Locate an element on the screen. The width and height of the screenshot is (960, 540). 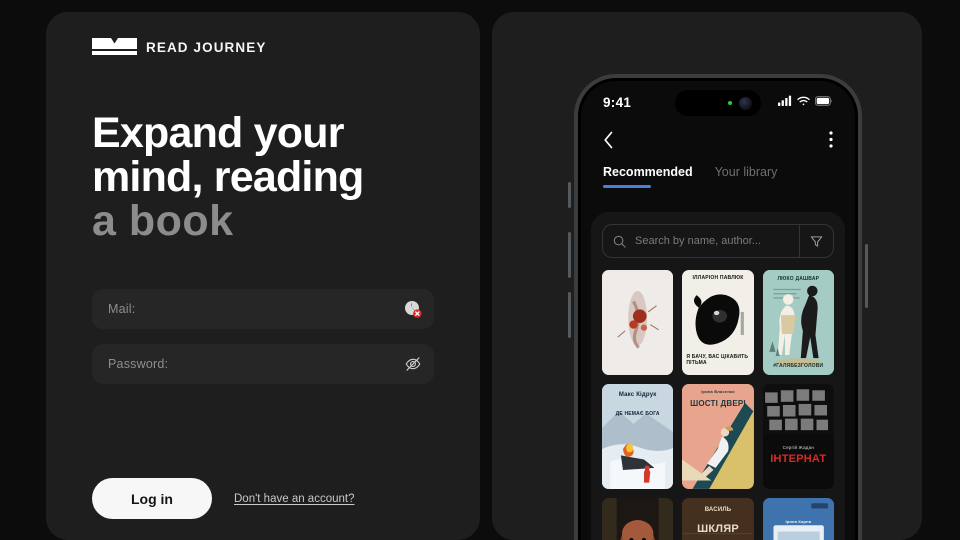
tab-bar: Recommended Your library is located at coordinates (718, 172).